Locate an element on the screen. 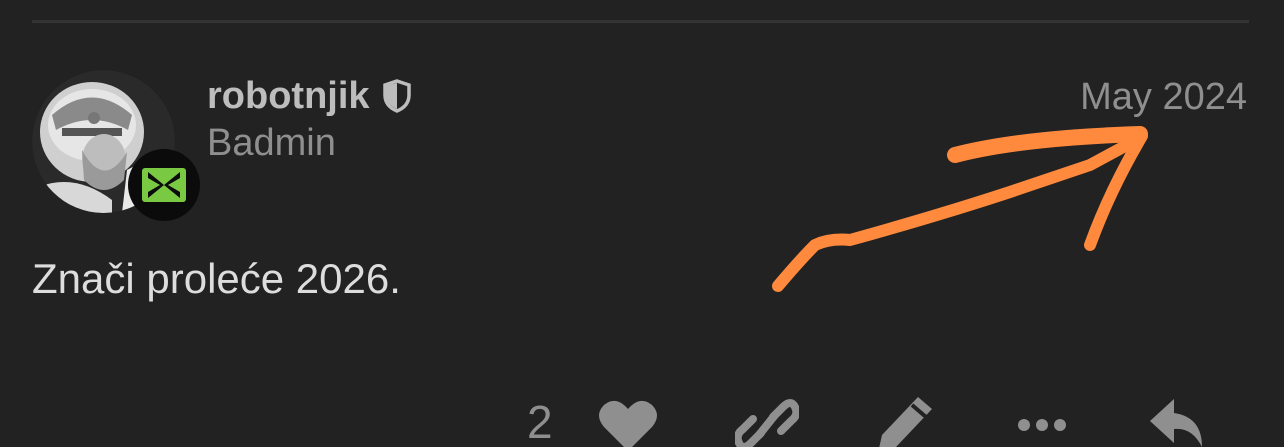 This screenshot has width=1284, height=447. author-title: Badmin is located at coordinates (271, 143).